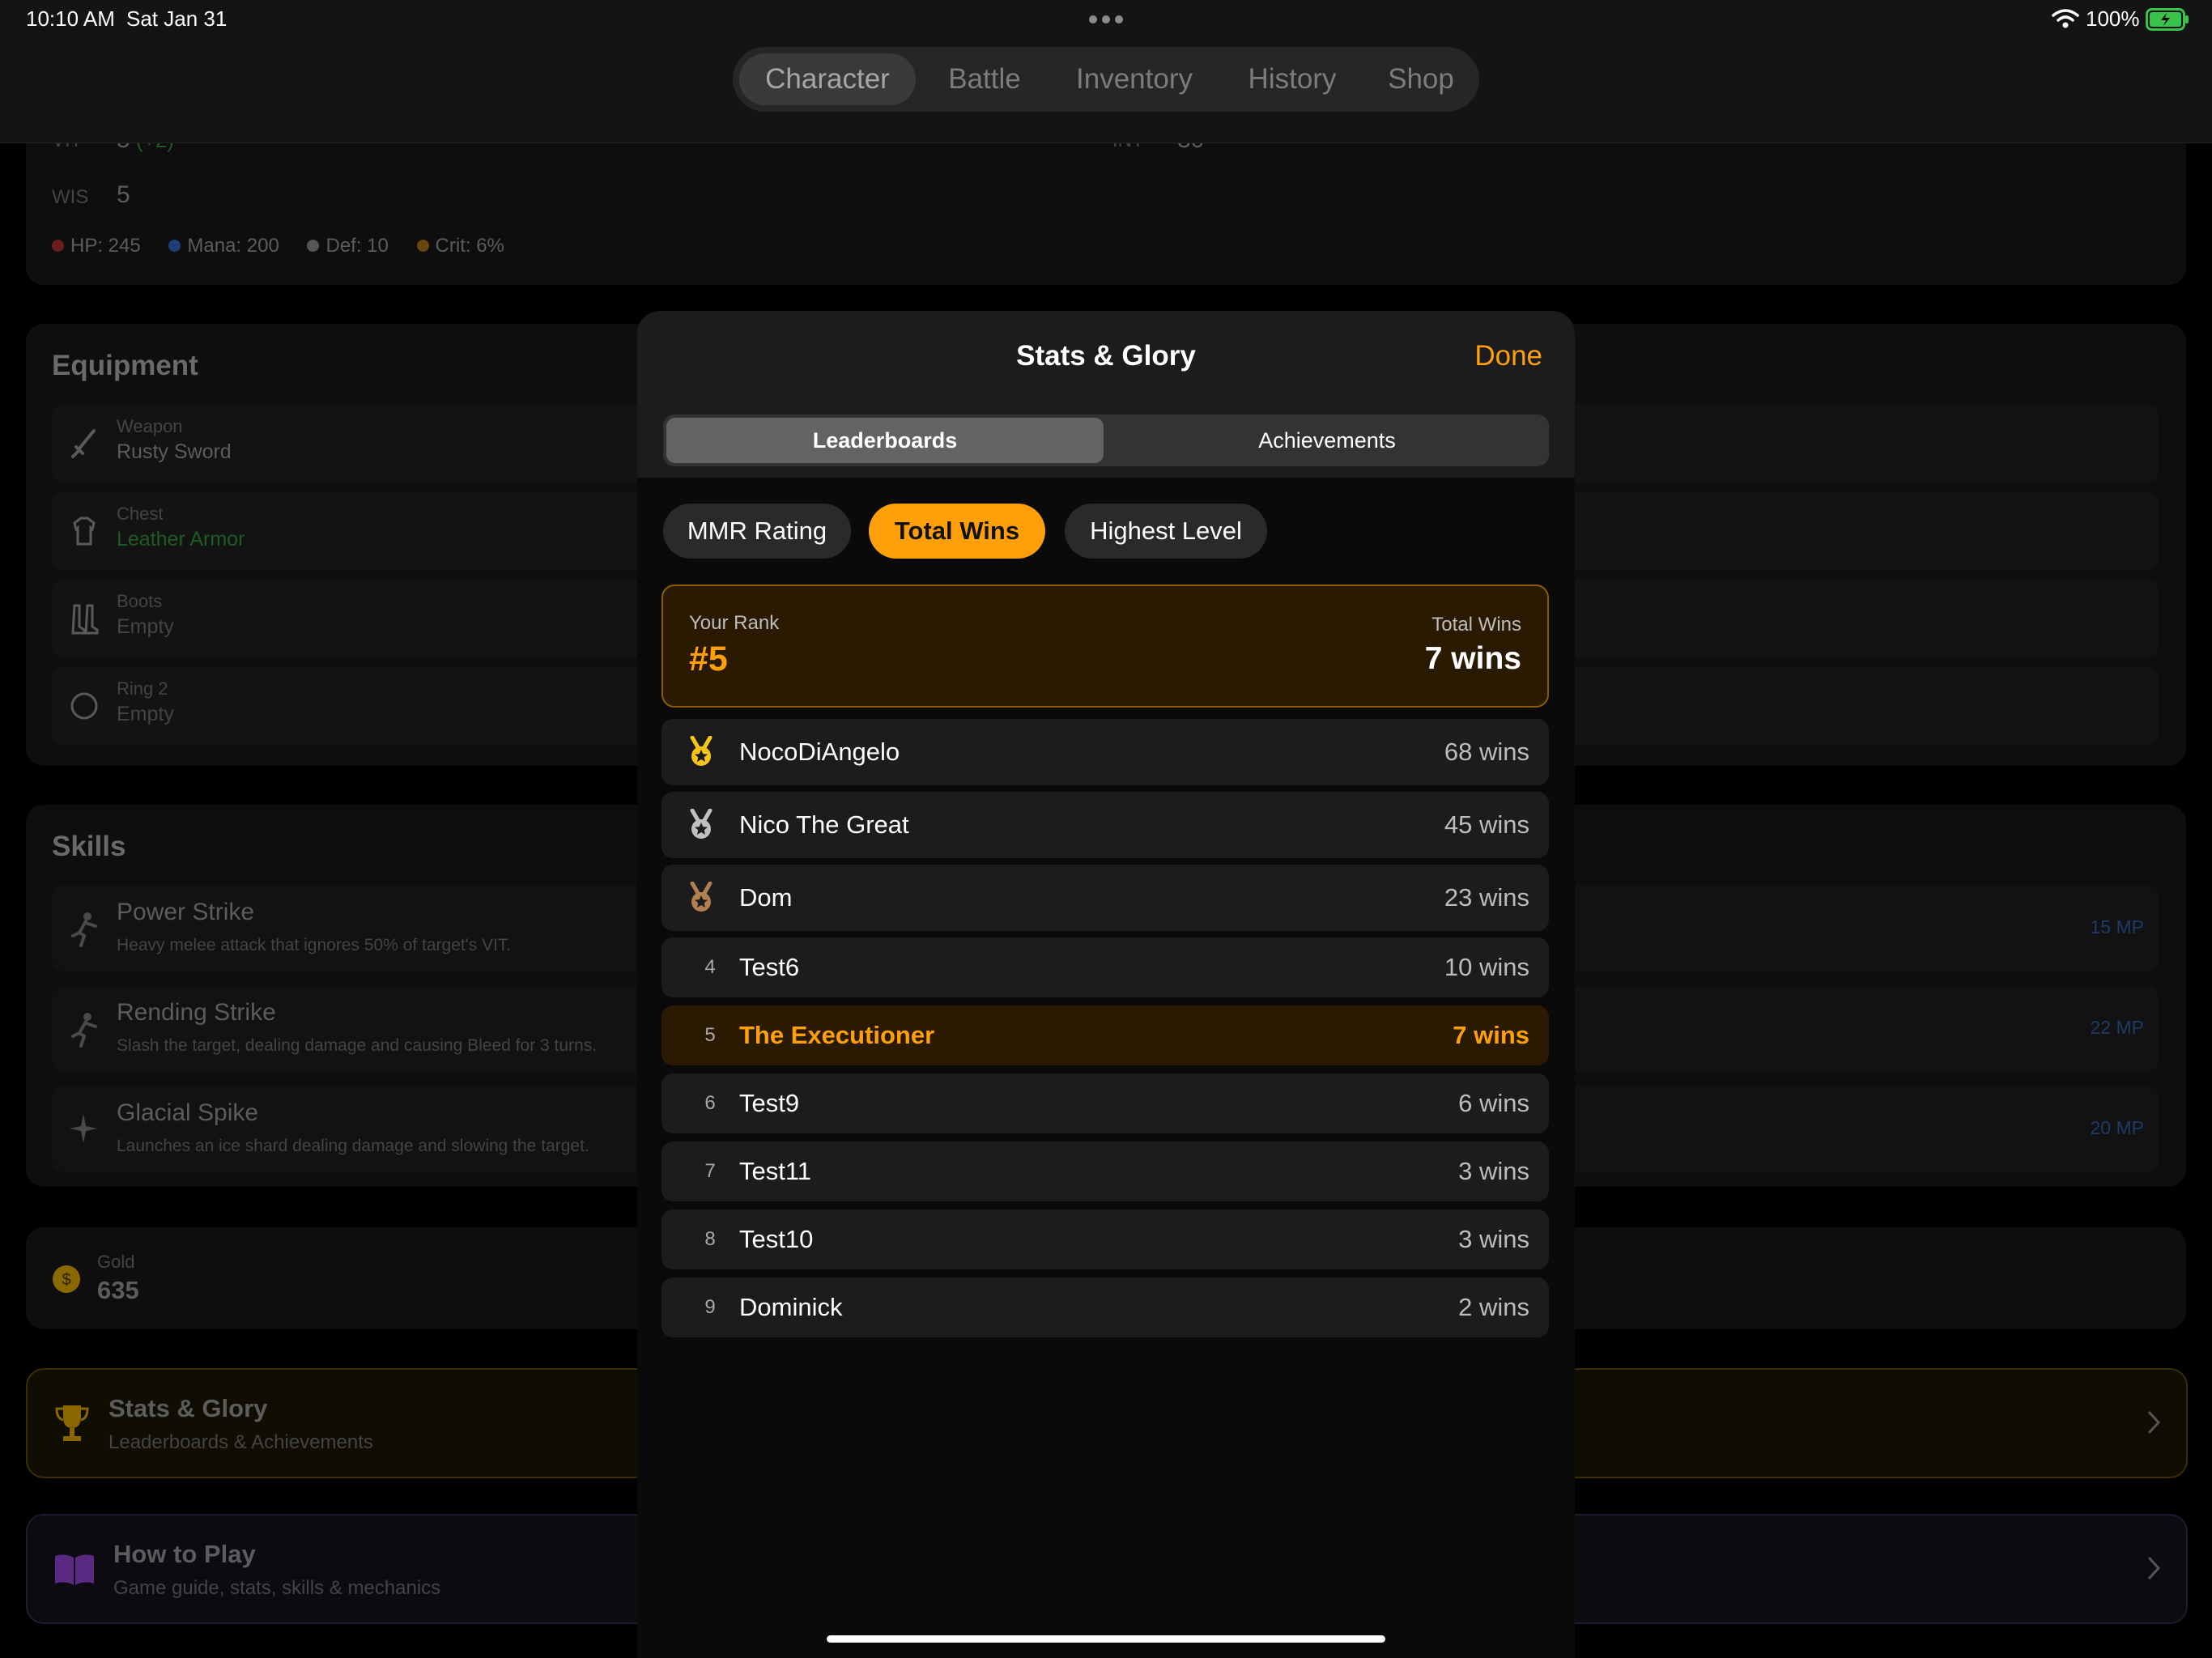 The image size is (2212, 1658). Describe the element at coordinates (175, 451) in the screenshot. I see `slot-item: Rusty Sword` at that location.